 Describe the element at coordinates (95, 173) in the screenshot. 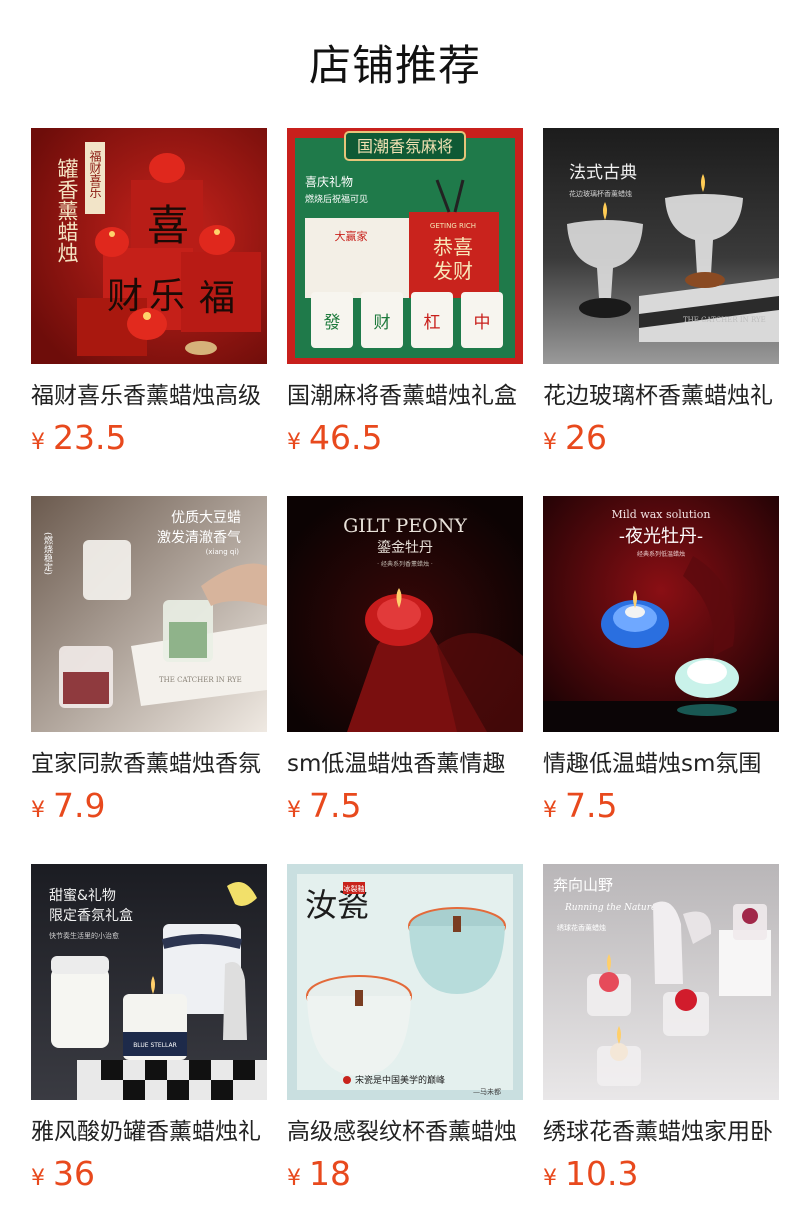

I see `image-tag: 福财喜乐` at that location.